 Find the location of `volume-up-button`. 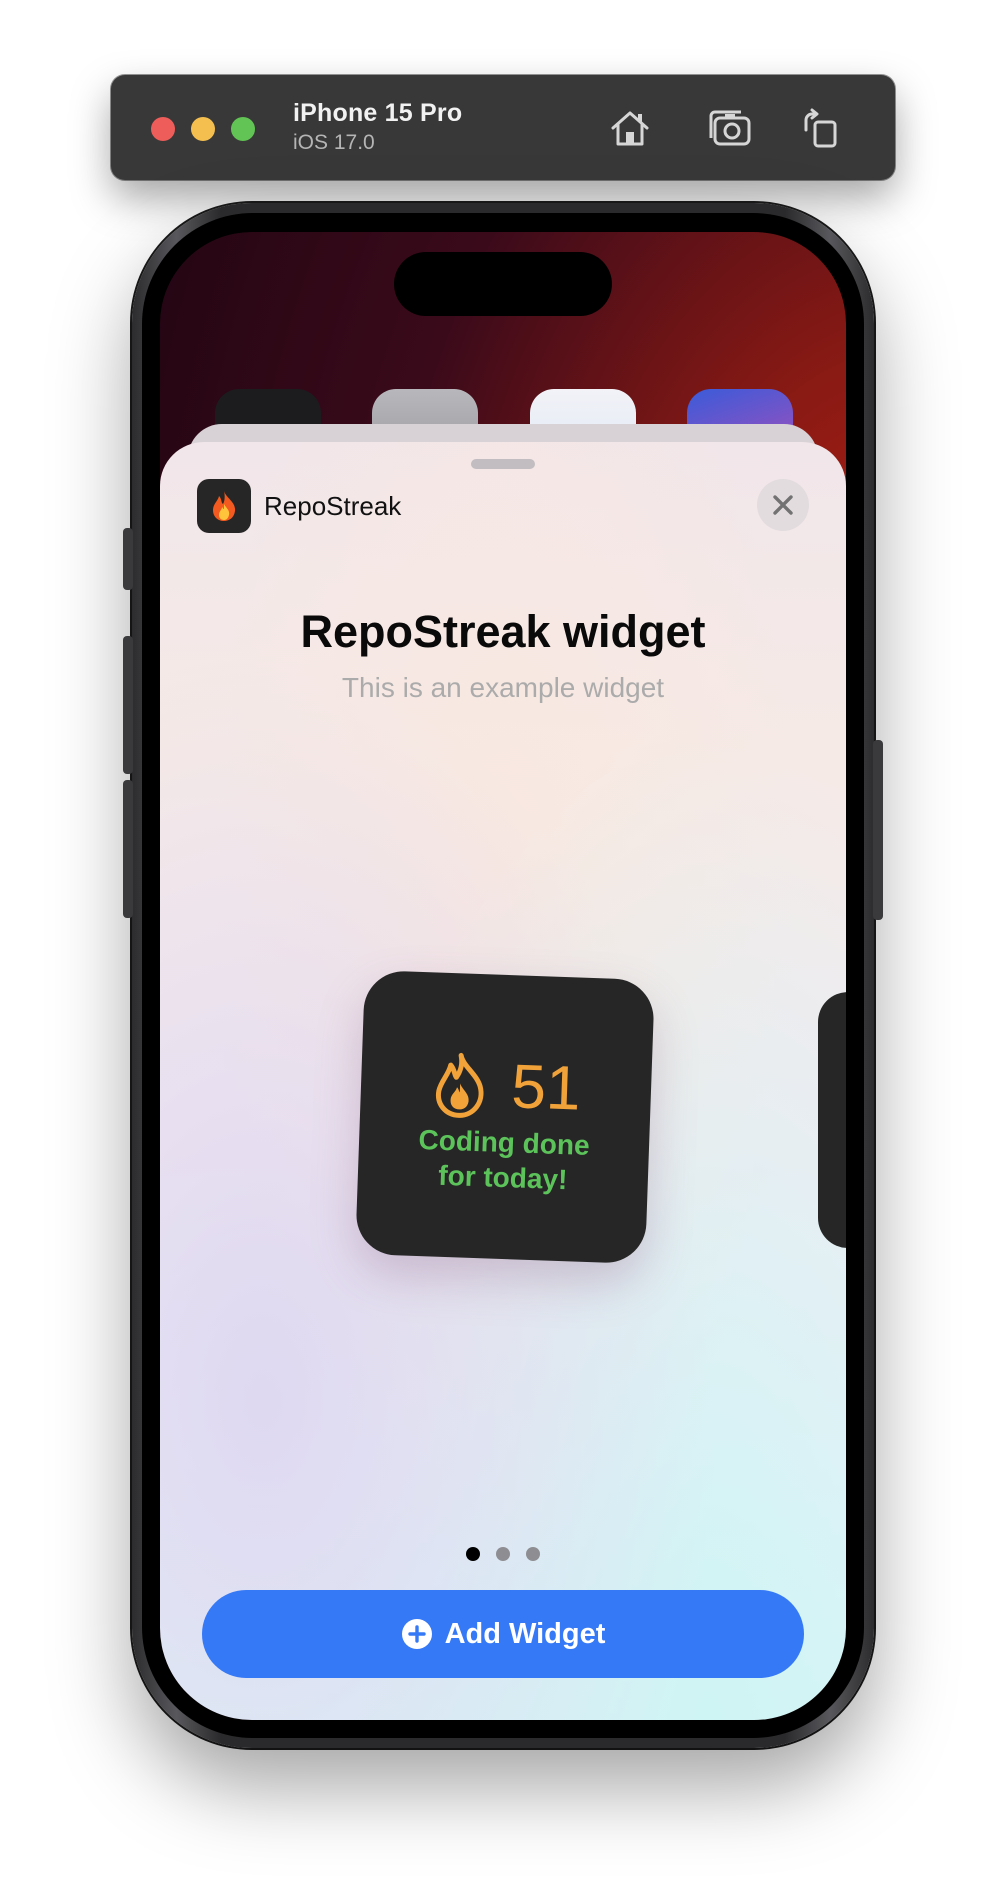

volume-up-button is located at coordinates (128, 705).